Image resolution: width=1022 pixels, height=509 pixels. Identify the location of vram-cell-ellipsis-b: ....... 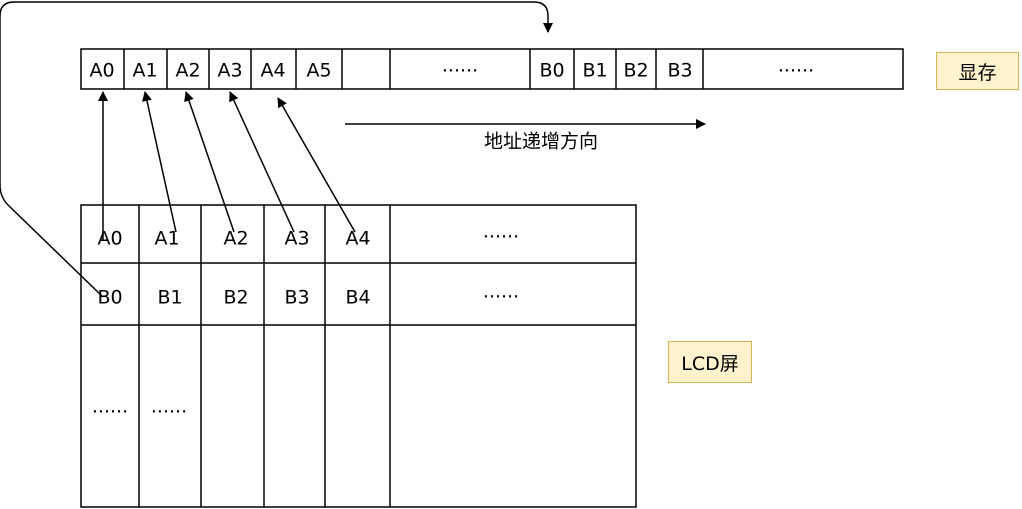
(796, 65).